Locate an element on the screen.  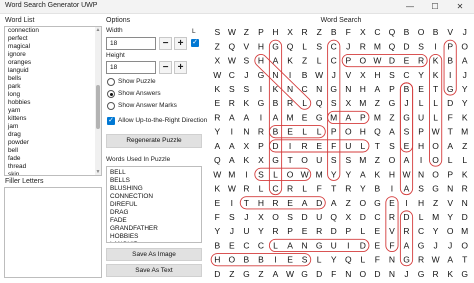
height-input: 18 is located at coordinates (131, 67).